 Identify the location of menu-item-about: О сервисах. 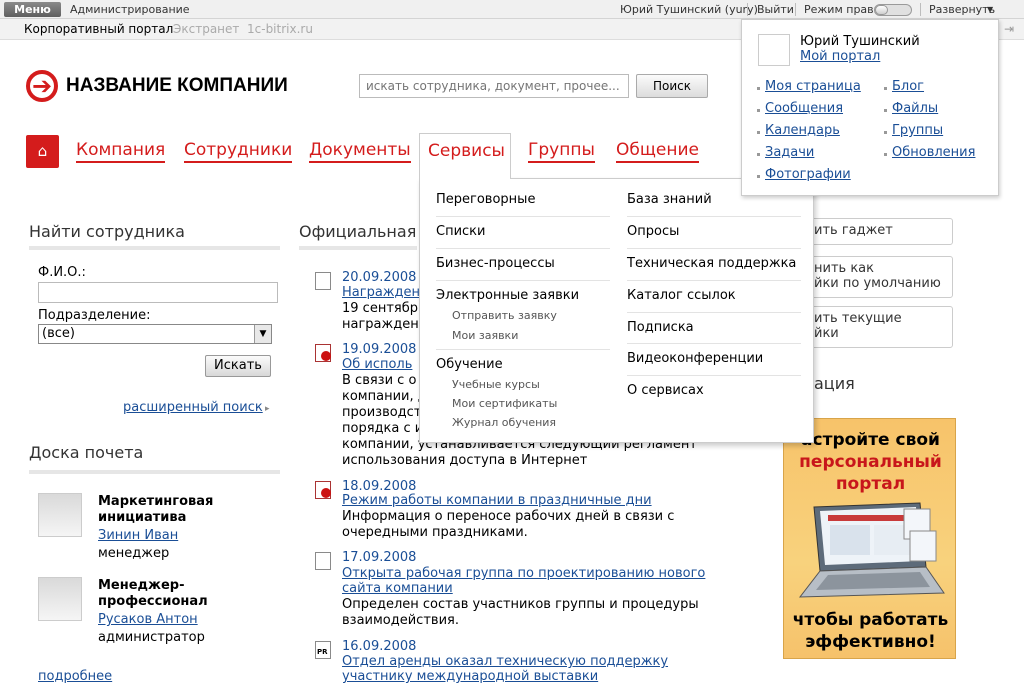
(665, 390).